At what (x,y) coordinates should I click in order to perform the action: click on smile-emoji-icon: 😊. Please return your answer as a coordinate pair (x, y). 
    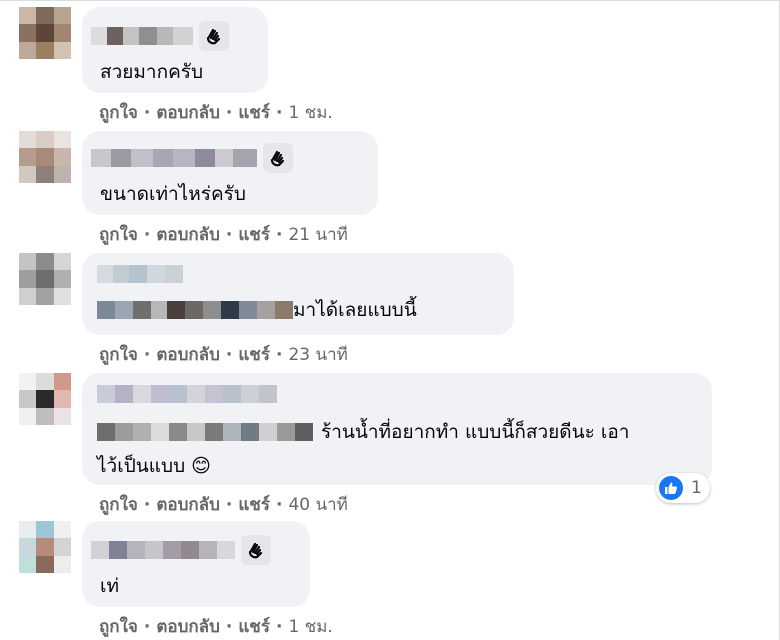
    Looking at the image, I should click on (201, 466).